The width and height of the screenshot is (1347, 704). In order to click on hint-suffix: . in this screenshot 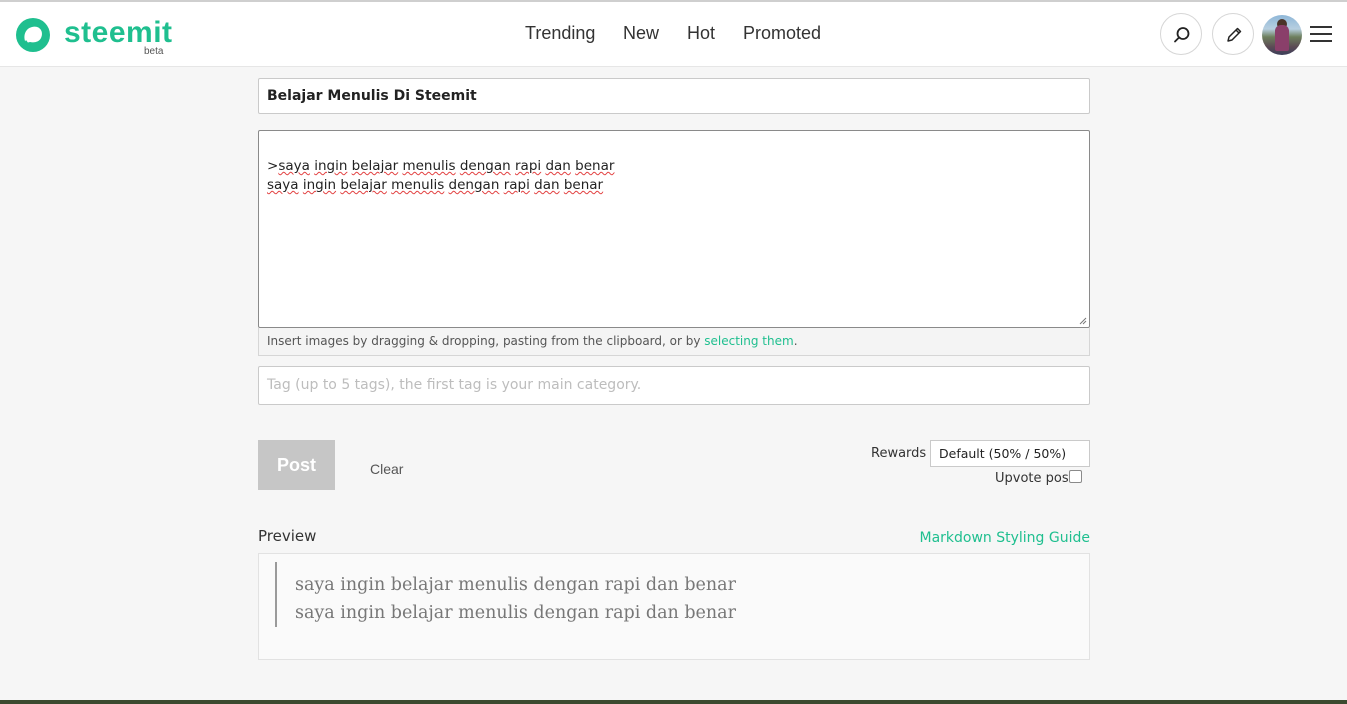, I will do `click(795, 341)`.